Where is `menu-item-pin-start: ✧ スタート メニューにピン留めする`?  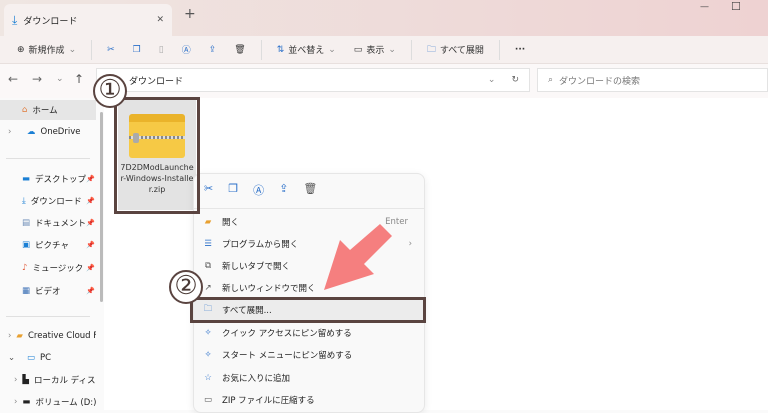
menu-item-pin-start: ✧ スタート メニューにピン留めする is located at coordinates (312, 355).